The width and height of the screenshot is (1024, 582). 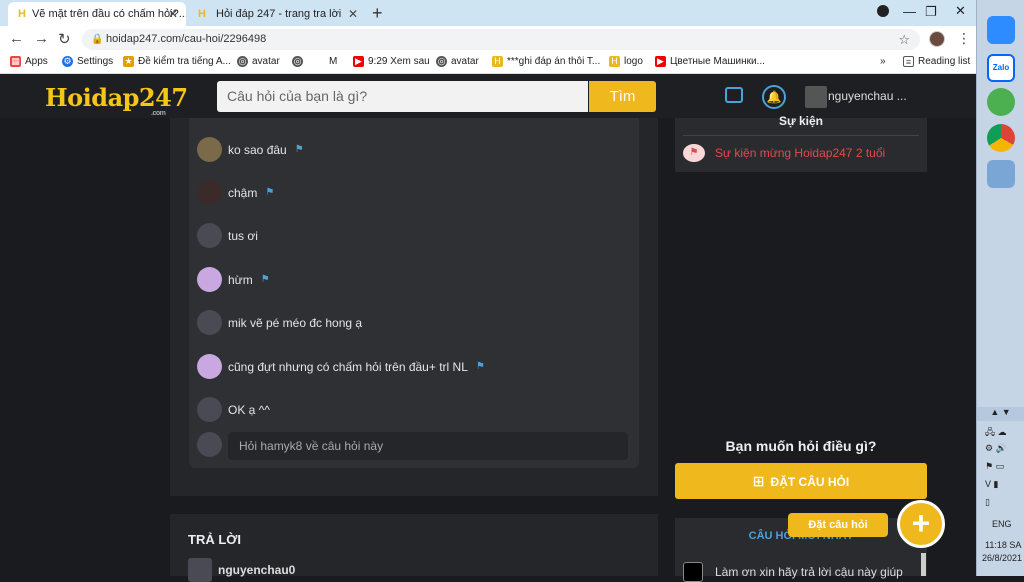 I want to click on latest-question-item: Làm ơn xin hãy trả lời cậu này giúp, so click(x=793, y=572).